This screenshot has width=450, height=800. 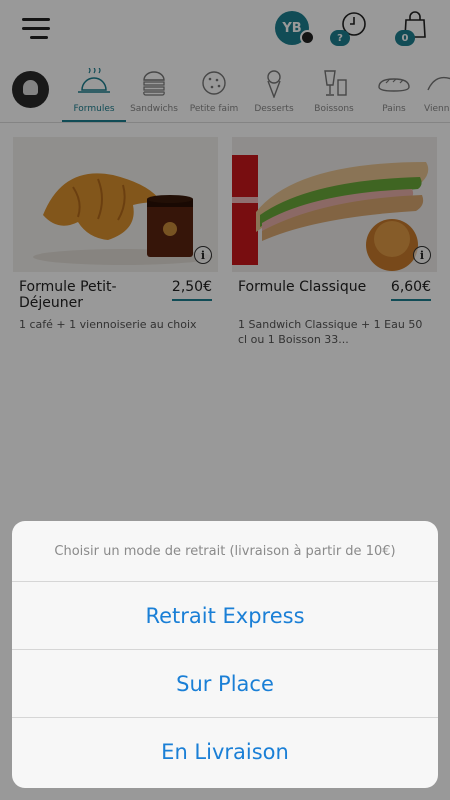 I want to click on retrait-express-button: Retrait Express, so click(x=225, y=616).